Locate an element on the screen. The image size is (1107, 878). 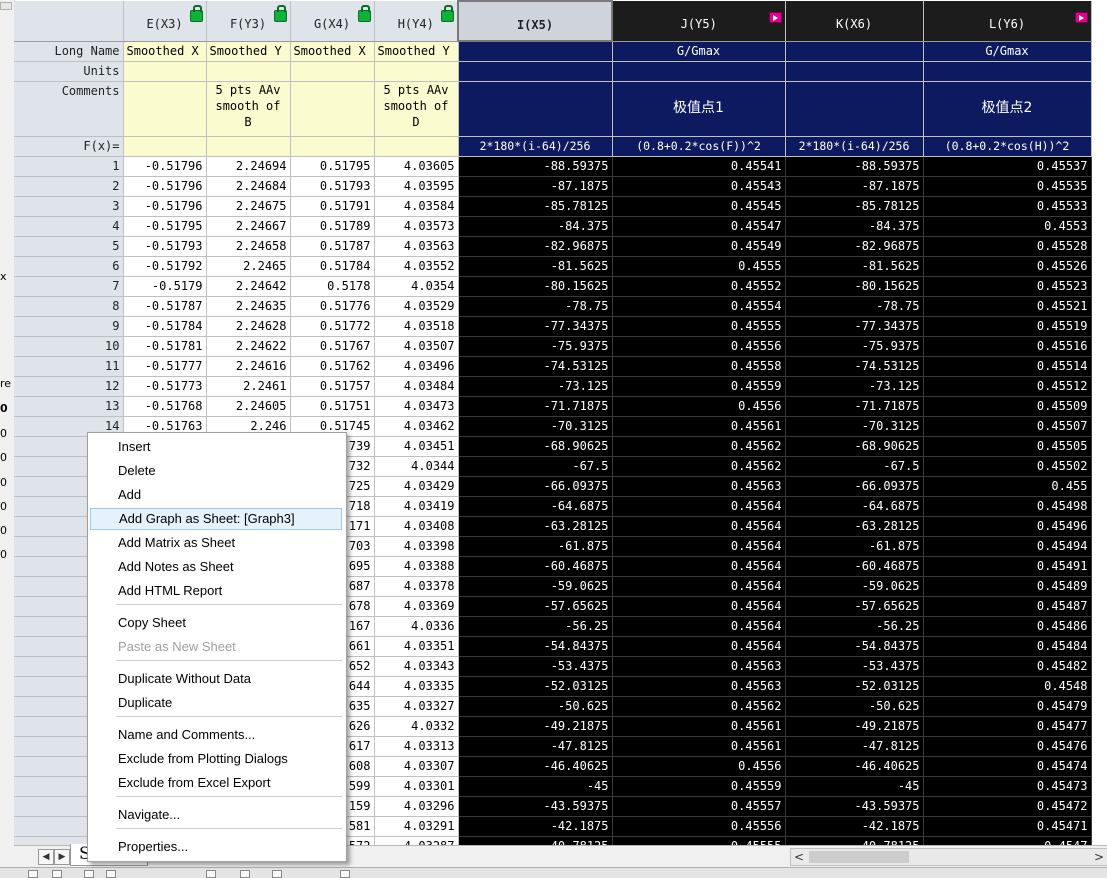
data-cell: 0.45552 is located at coordinates (699, 286).